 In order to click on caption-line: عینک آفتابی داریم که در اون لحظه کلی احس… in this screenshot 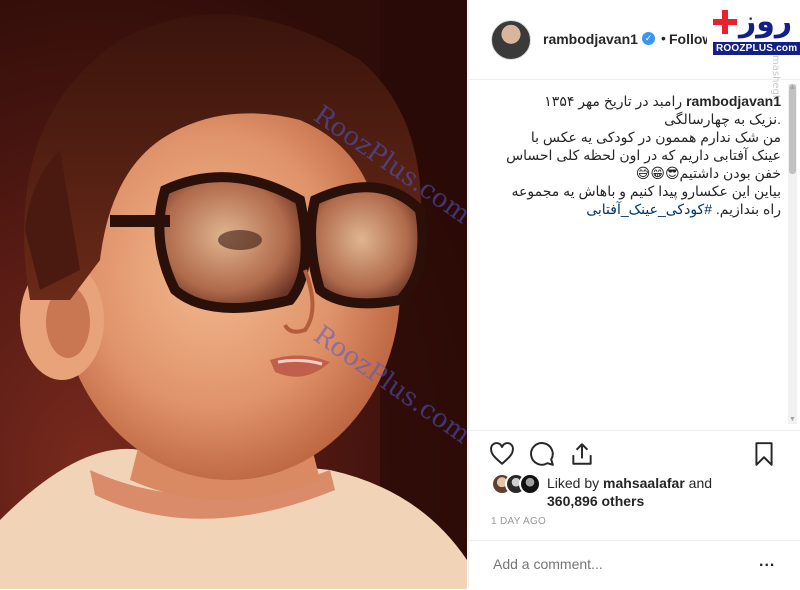, I will do `click(643, 155)`.